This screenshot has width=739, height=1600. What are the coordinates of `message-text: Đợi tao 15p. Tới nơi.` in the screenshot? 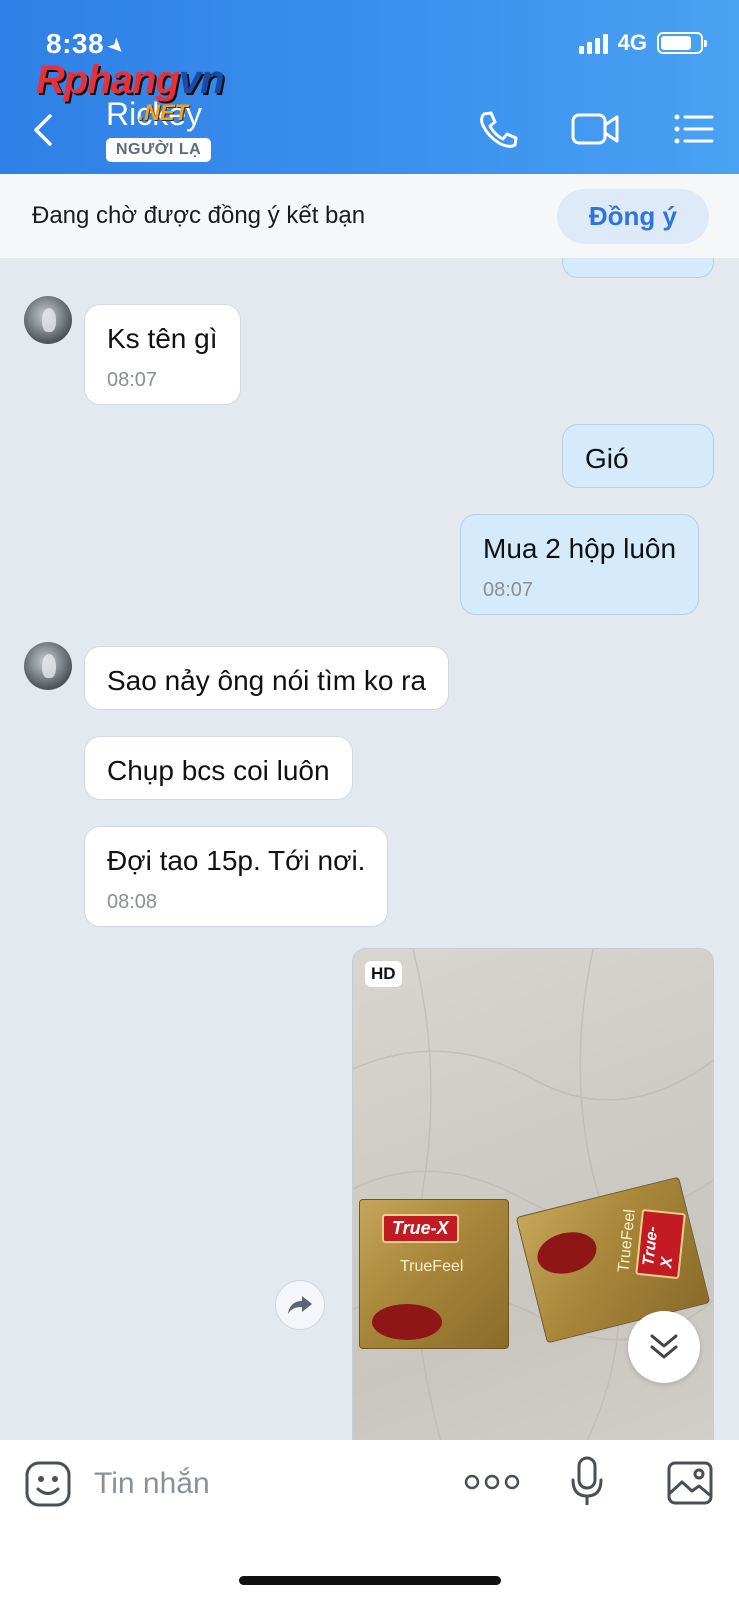 It's located at (236, 860).